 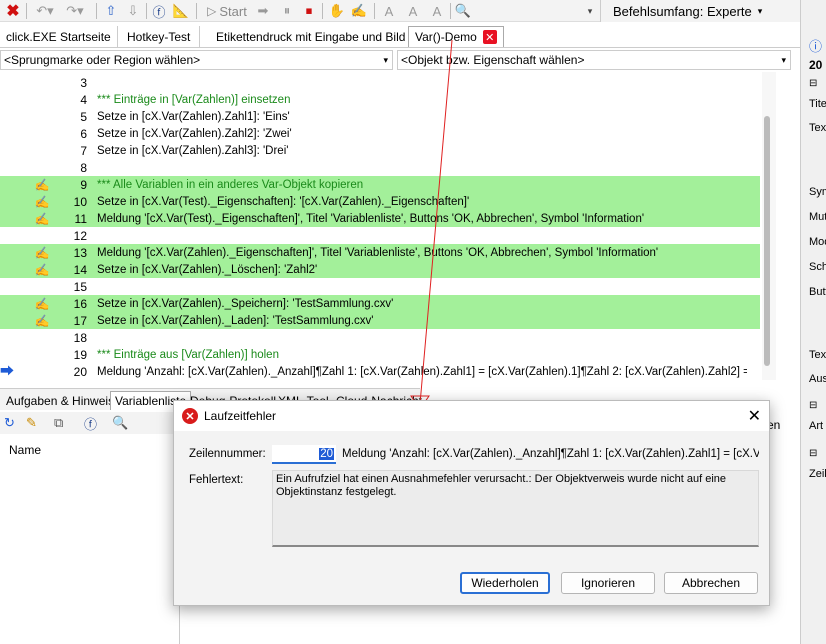 I want to click on panel-label: Zeil, so click(x=817, y=474).